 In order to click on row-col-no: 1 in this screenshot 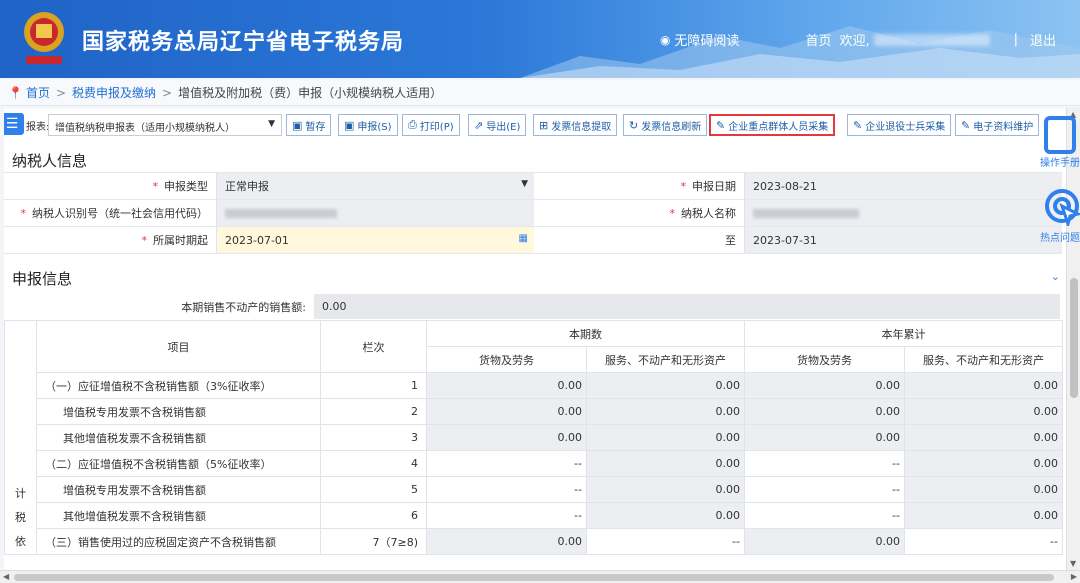, I will do `click(373, 385)`.